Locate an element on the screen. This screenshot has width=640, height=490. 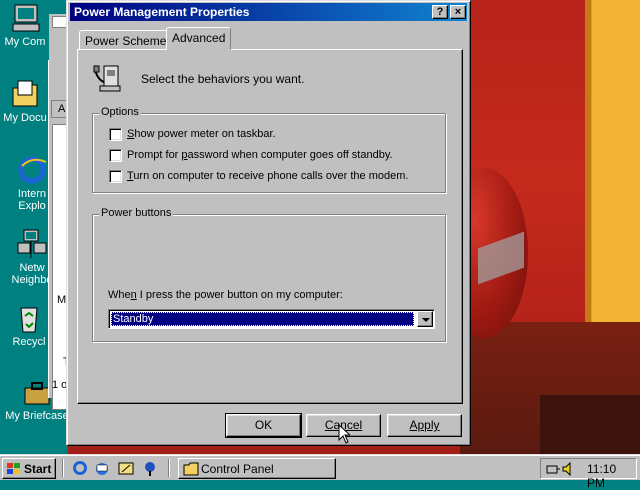
desktop-icon-label-line2: Explo is located at coordinates (32, 206).